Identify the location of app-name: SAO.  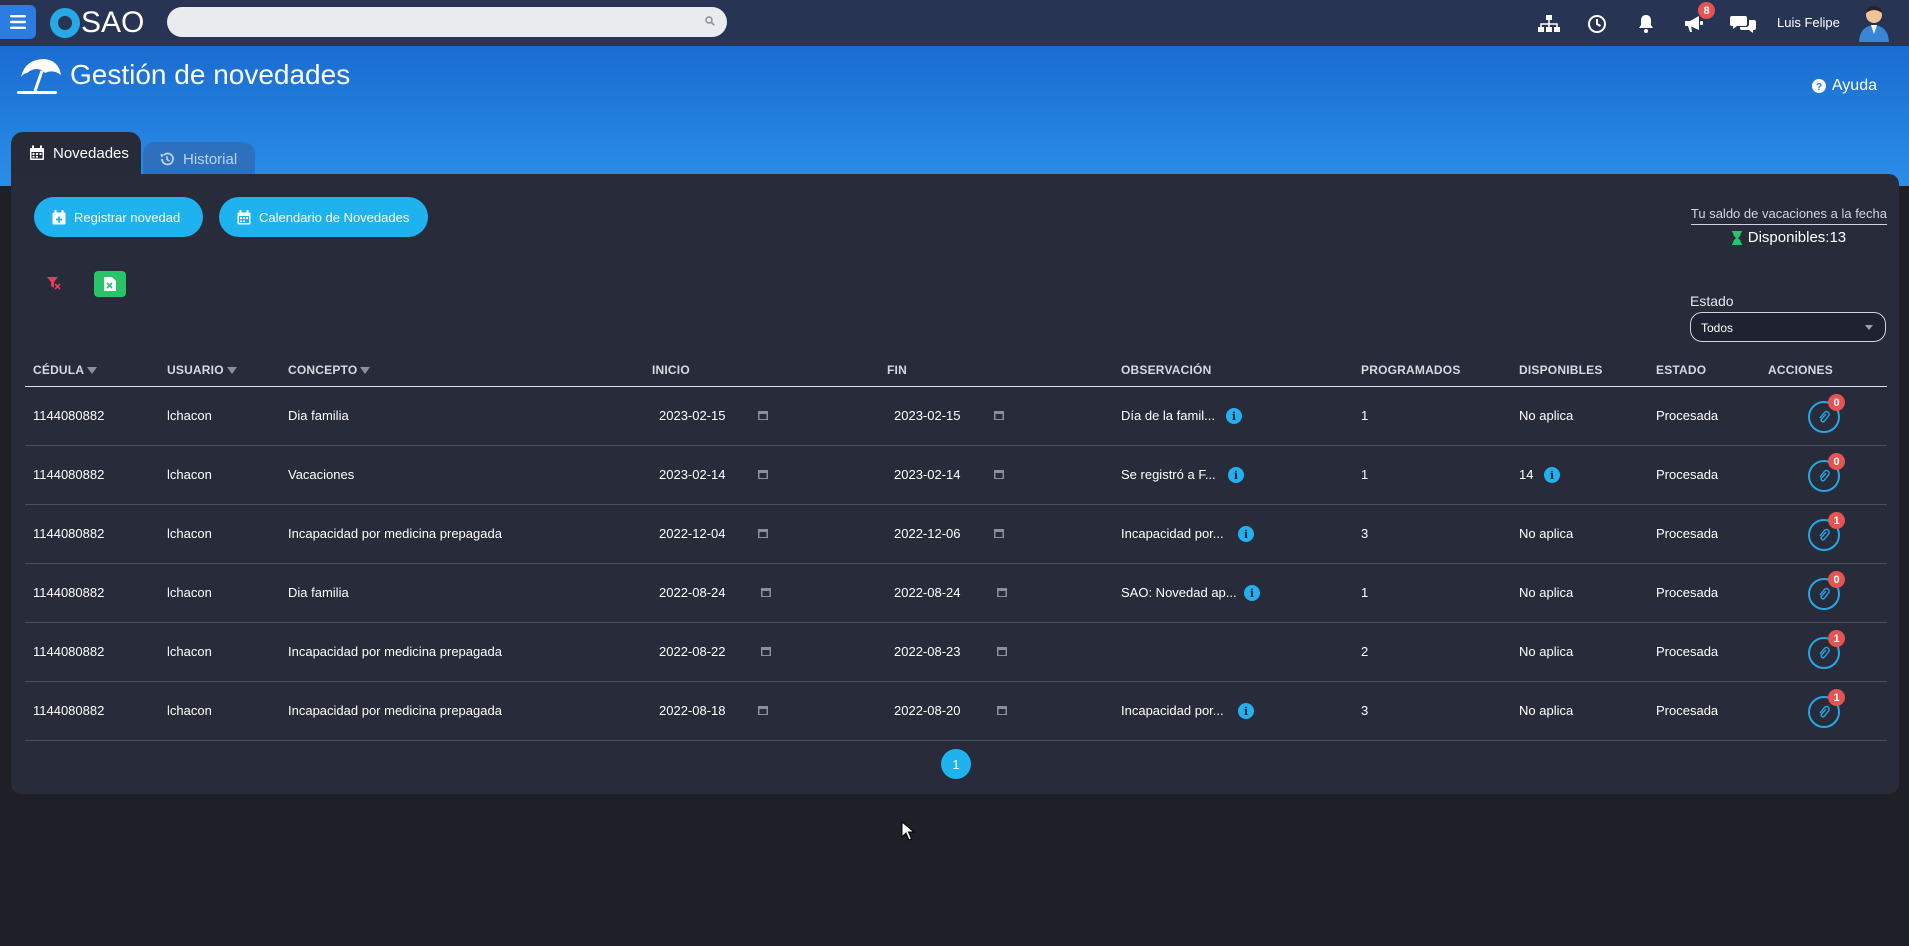
(113, 22).